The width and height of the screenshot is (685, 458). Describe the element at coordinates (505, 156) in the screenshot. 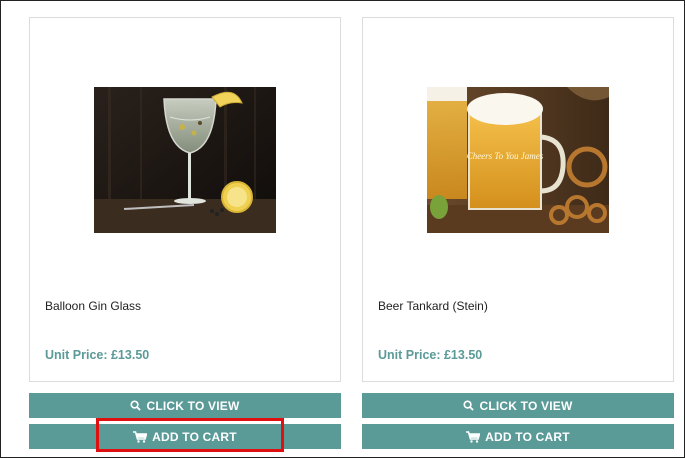

I see `engraving-line-1: Cheers To You James` at that location.